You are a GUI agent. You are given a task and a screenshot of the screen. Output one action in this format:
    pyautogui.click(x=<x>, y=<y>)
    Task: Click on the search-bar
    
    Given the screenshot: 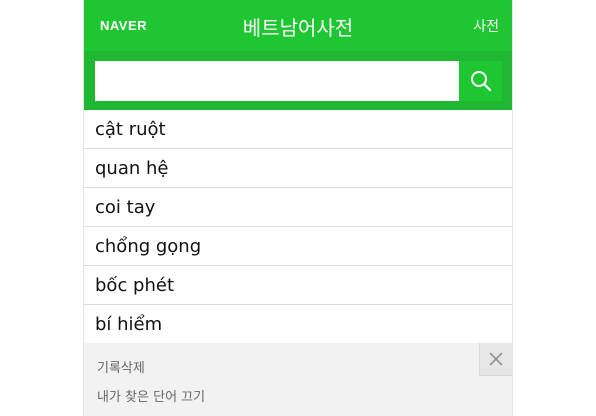 What is the action you would take?
    pyautogui.click(x=298, y=80)
    